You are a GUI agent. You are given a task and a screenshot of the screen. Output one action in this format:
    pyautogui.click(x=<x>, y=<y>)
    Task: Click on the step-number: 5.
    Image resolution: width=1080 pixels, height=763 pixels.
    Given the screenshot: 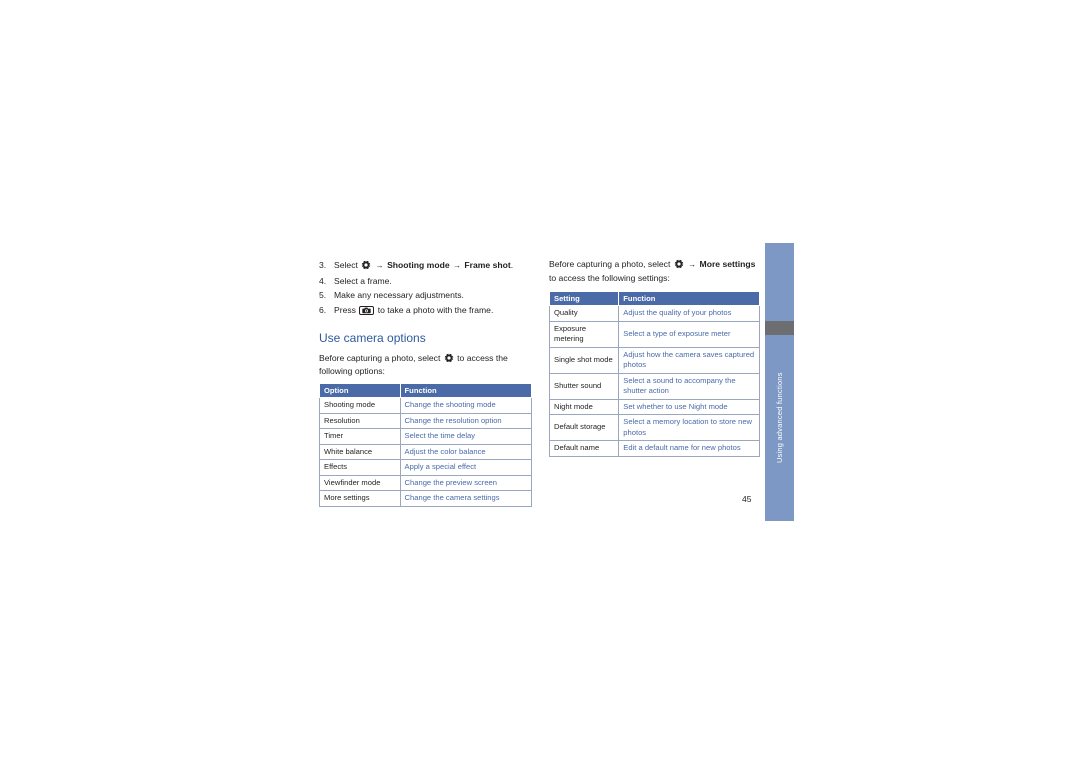 What is the action you would take?
    pyautogui.click(x=323, y=295)
    